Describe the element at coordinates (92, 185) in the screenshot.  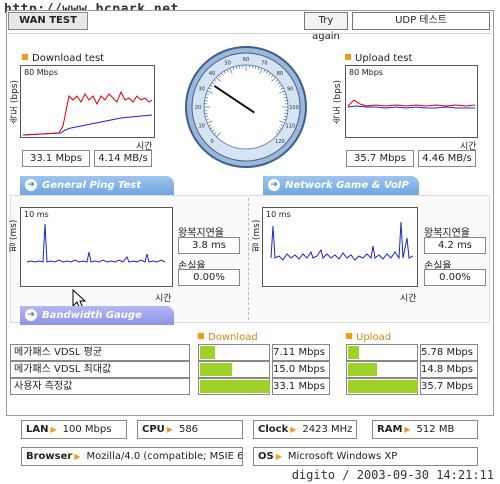
I see `general-ping-label: General Ping Test` at that location.